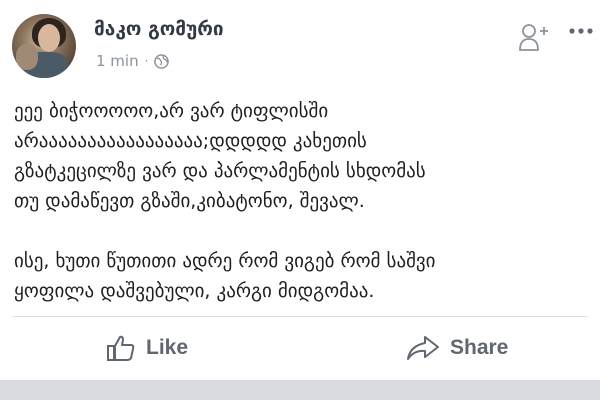 This screenshot has height=400, width=600. I want to click on post-actions: Like Share, so click(300, 348).